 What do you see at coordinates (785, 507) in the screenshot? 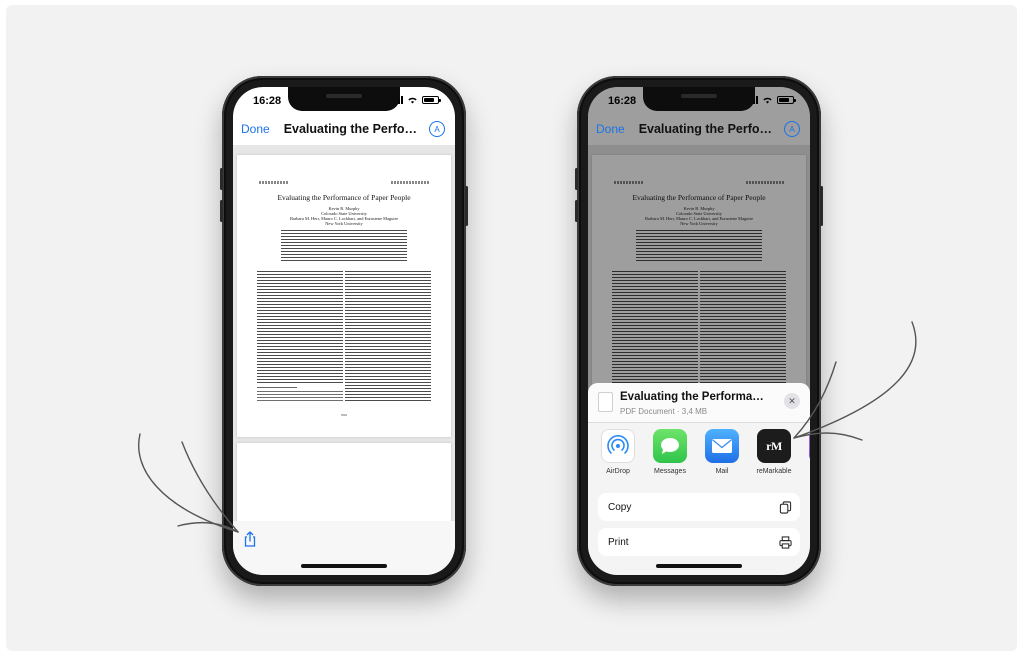
I see `copy-icon` at bounding box center [785, 507].